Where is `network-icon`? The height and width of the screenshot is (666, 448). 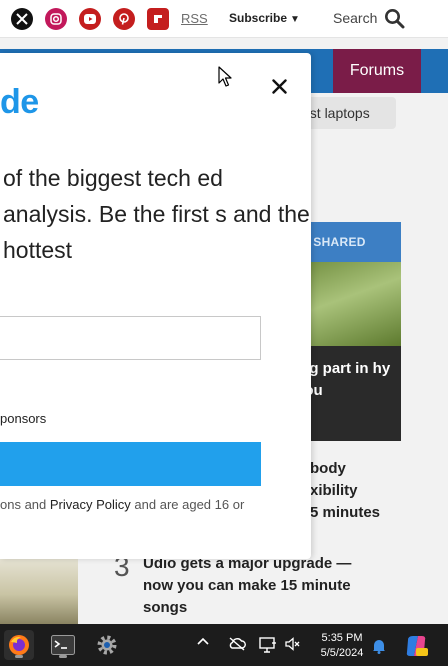
network-icon is located at coordinates (268, 645).